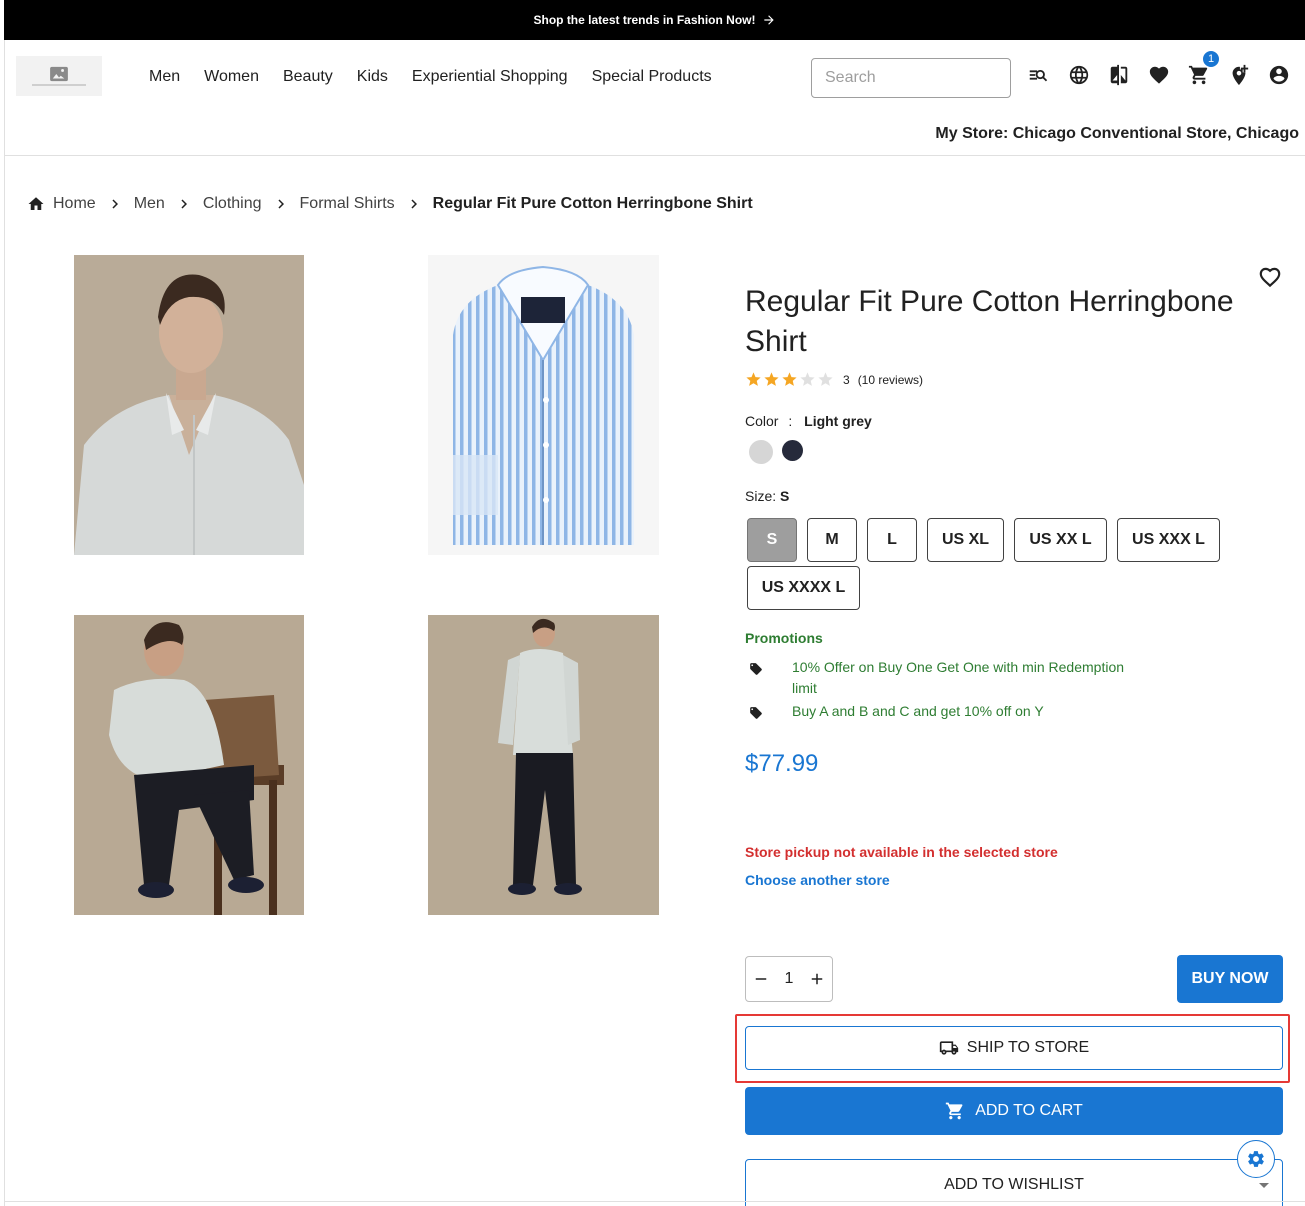  I want to click on compare-button, so click(1119, 75).